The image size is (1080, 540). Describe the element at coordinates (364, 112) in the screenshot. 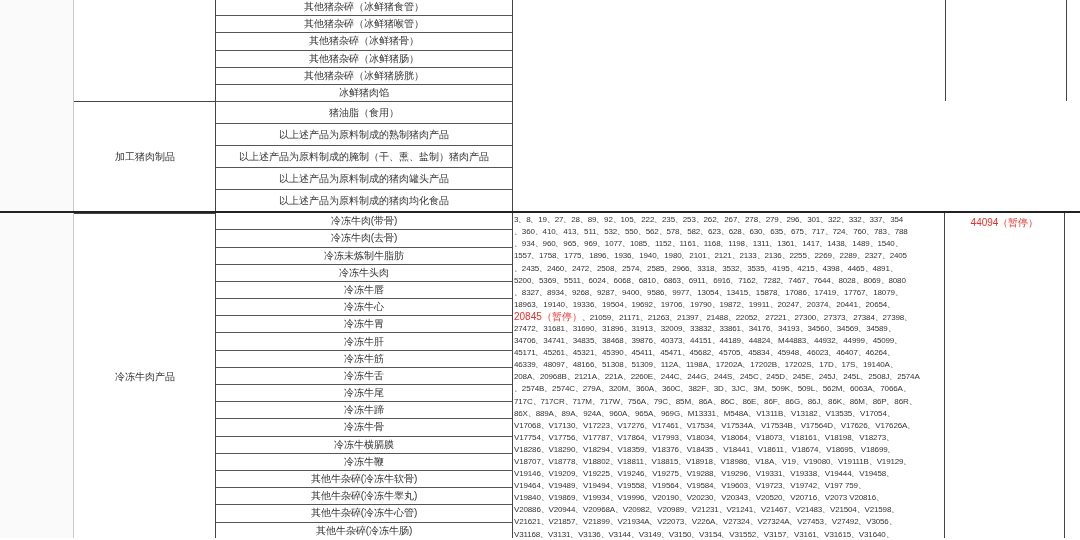

I see `product-cell: 猪油脂（食用）` at that location.